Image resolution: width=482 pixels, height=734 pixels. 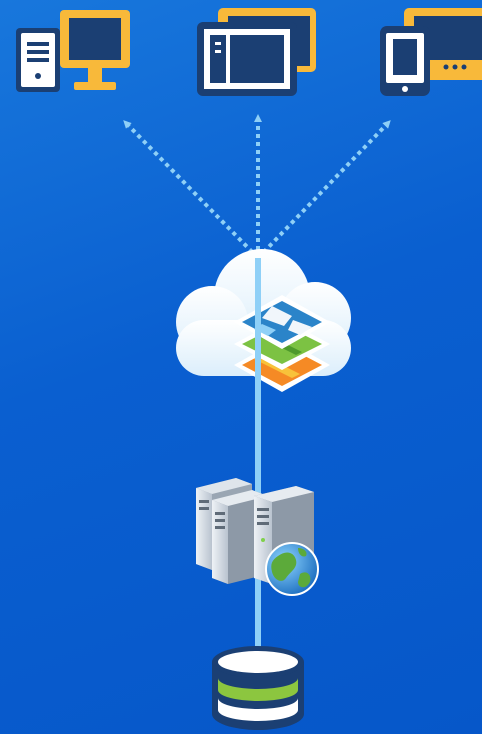 What do you see at coordinates (323, 190) in the screenshot?
I see `link-cloud-to-phone` at bounding box center [323, 190].